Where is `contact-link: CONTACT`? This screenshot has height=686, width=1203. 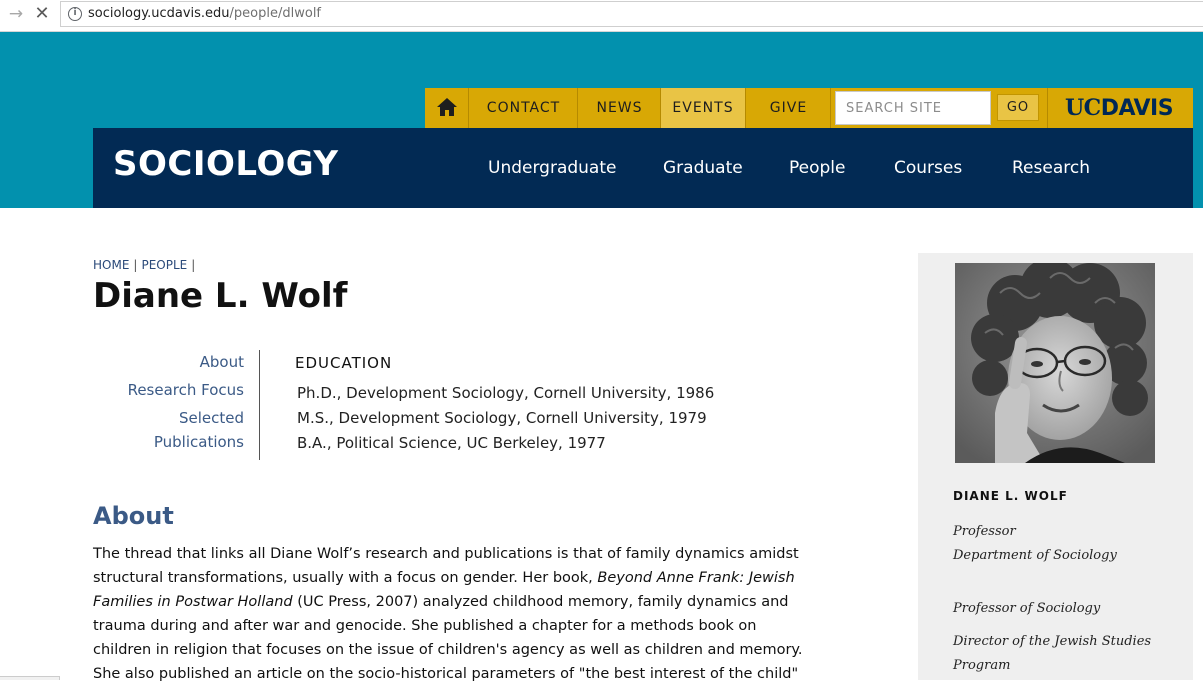
contact-link: CONTACT is located at coordinates (524, 108).